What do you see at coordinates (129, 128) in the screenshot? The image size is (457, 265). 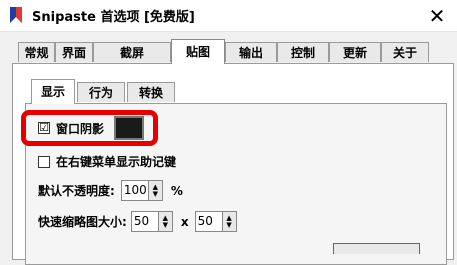 I see `shadow-color-picker` at bounding box center [129, 128].